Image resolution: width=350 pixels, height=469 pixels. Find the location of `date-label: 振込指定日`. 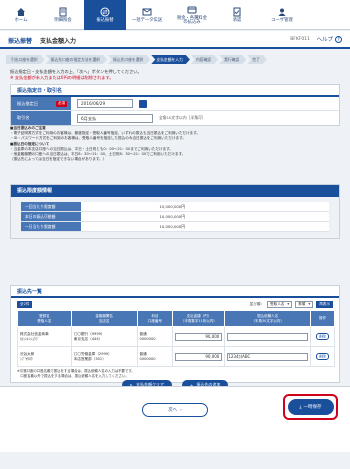

date-label: 振込指定日 is located at coordinates (27, 103).